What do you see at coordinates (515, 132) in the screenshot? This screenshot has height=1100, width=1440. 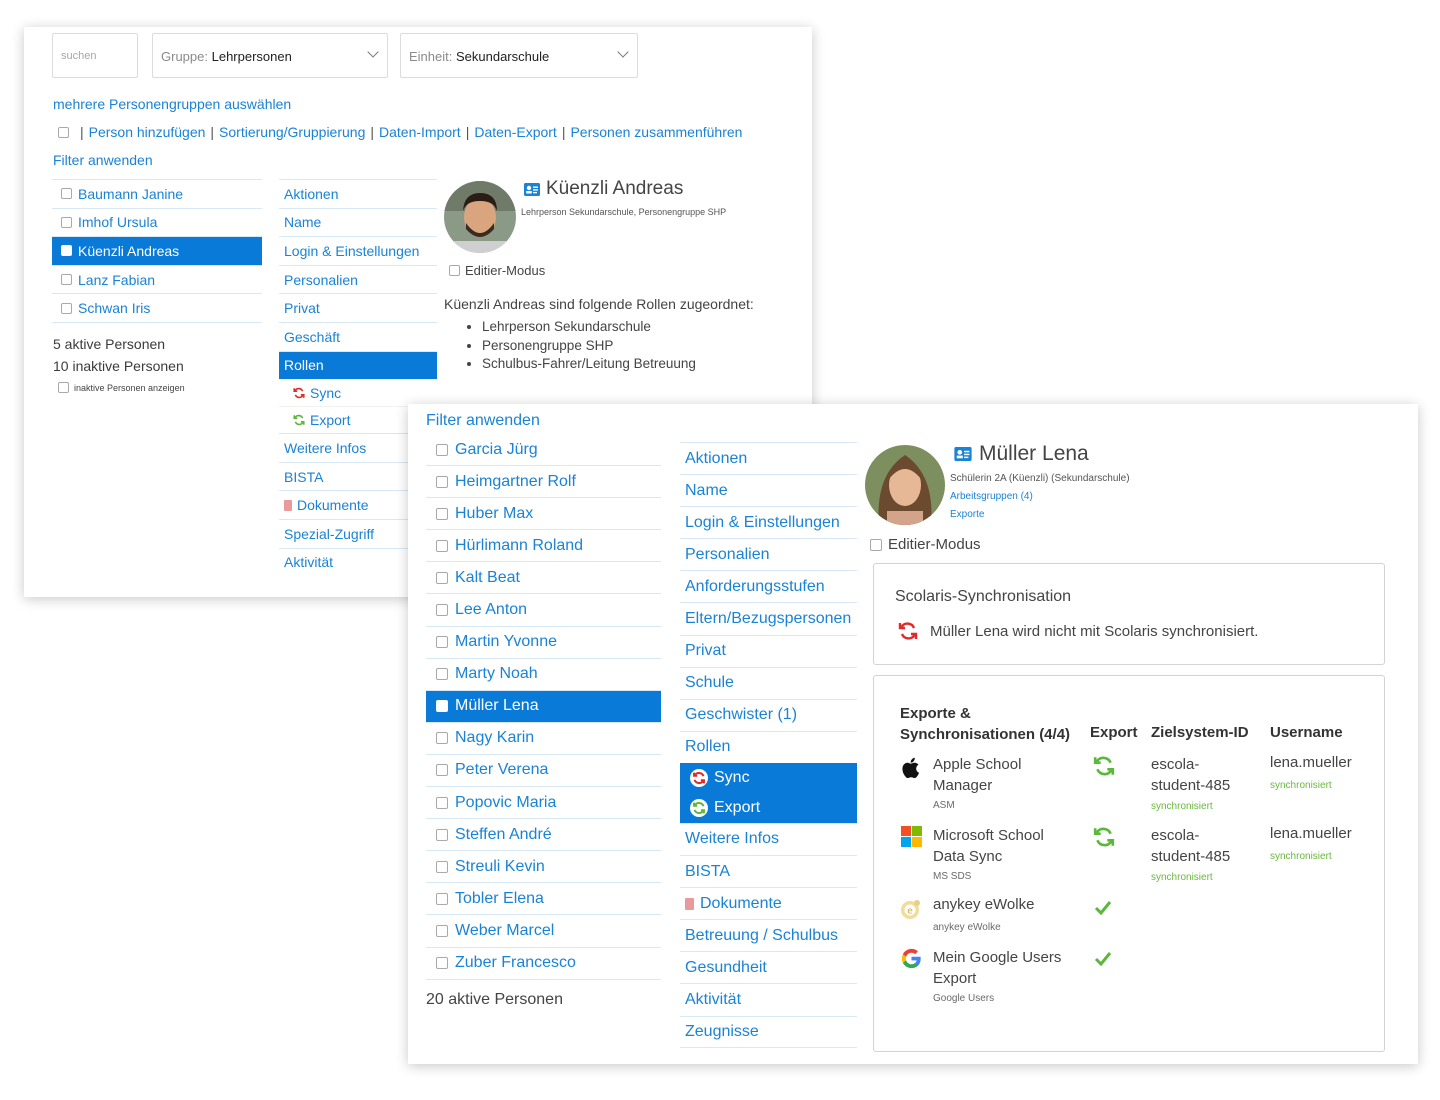 I see `data-export-link: Daten-Export` at bounding box center [515, 132].